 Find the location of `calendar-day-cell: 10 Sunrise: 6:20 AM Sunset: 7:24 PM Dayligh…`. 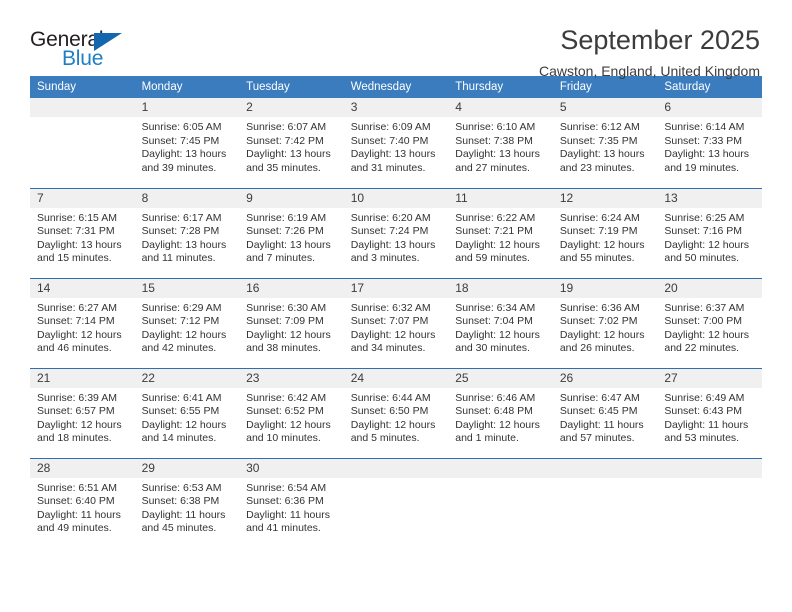

calendar-day-cell: 10 Sunrise: 6:20 AM Sunset: 7:24 PM Dayligh… is located at coordinates (396, 232).